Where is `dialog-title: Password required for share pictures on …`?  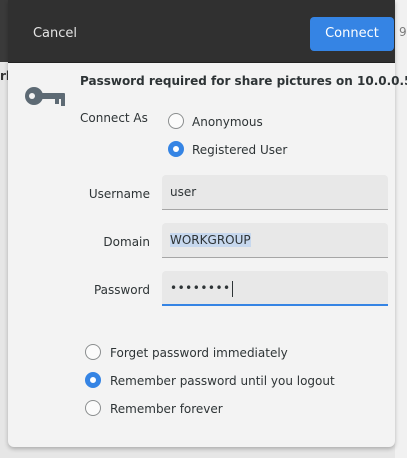
dialog-title: Password required for share pictures on … is located at coordinates (243, 81).